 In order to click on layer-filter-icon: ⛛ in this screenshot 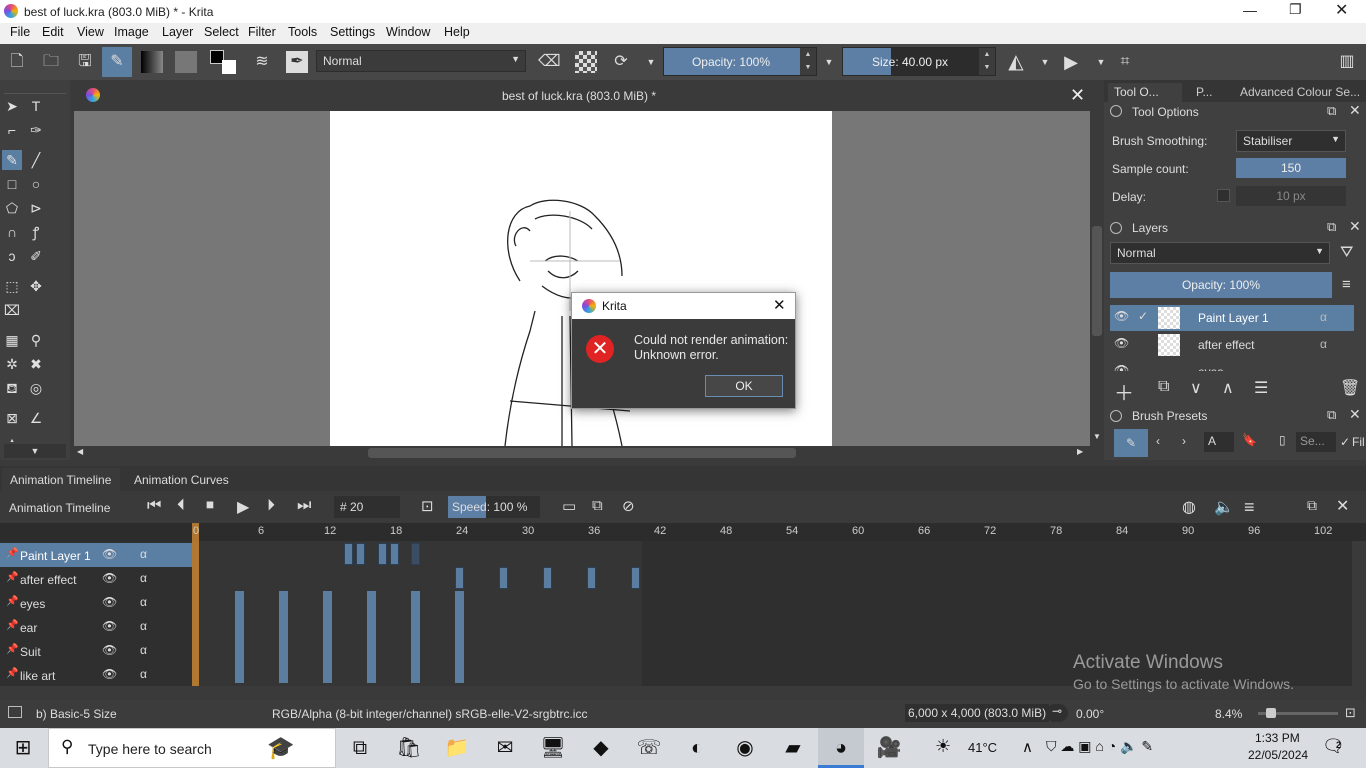, I will do `click(1346, 253)`.